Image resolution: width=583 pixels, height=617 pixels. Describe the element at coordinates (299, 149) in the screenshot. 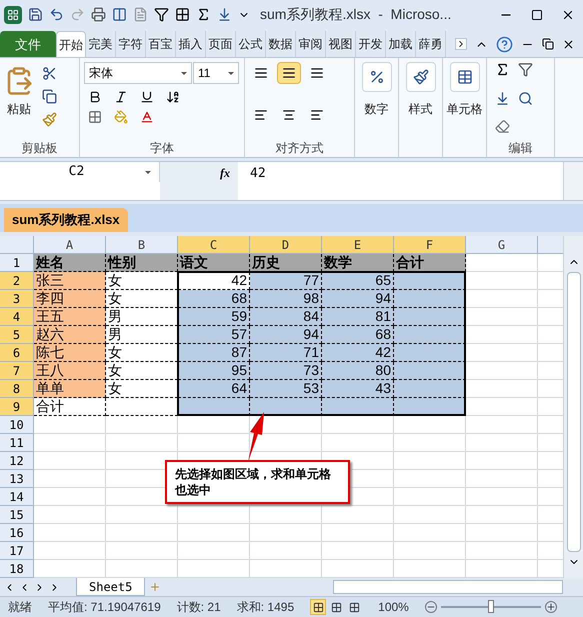

I see `group-label: 对齐方式` at that location.